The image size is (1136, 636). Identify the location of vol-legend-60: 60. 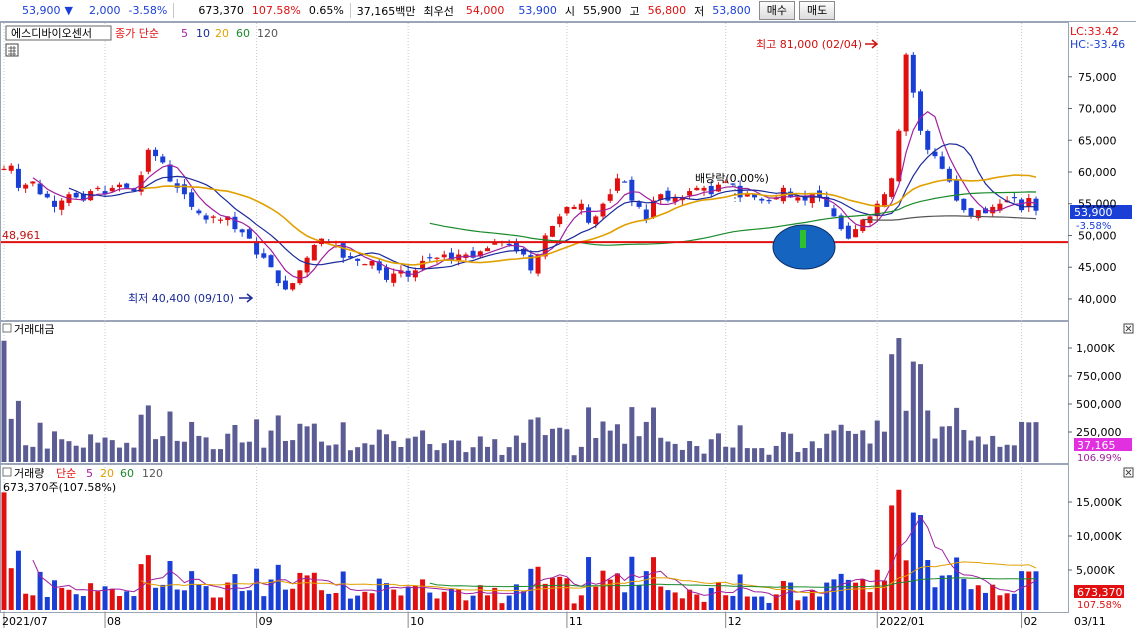
(127, 473).